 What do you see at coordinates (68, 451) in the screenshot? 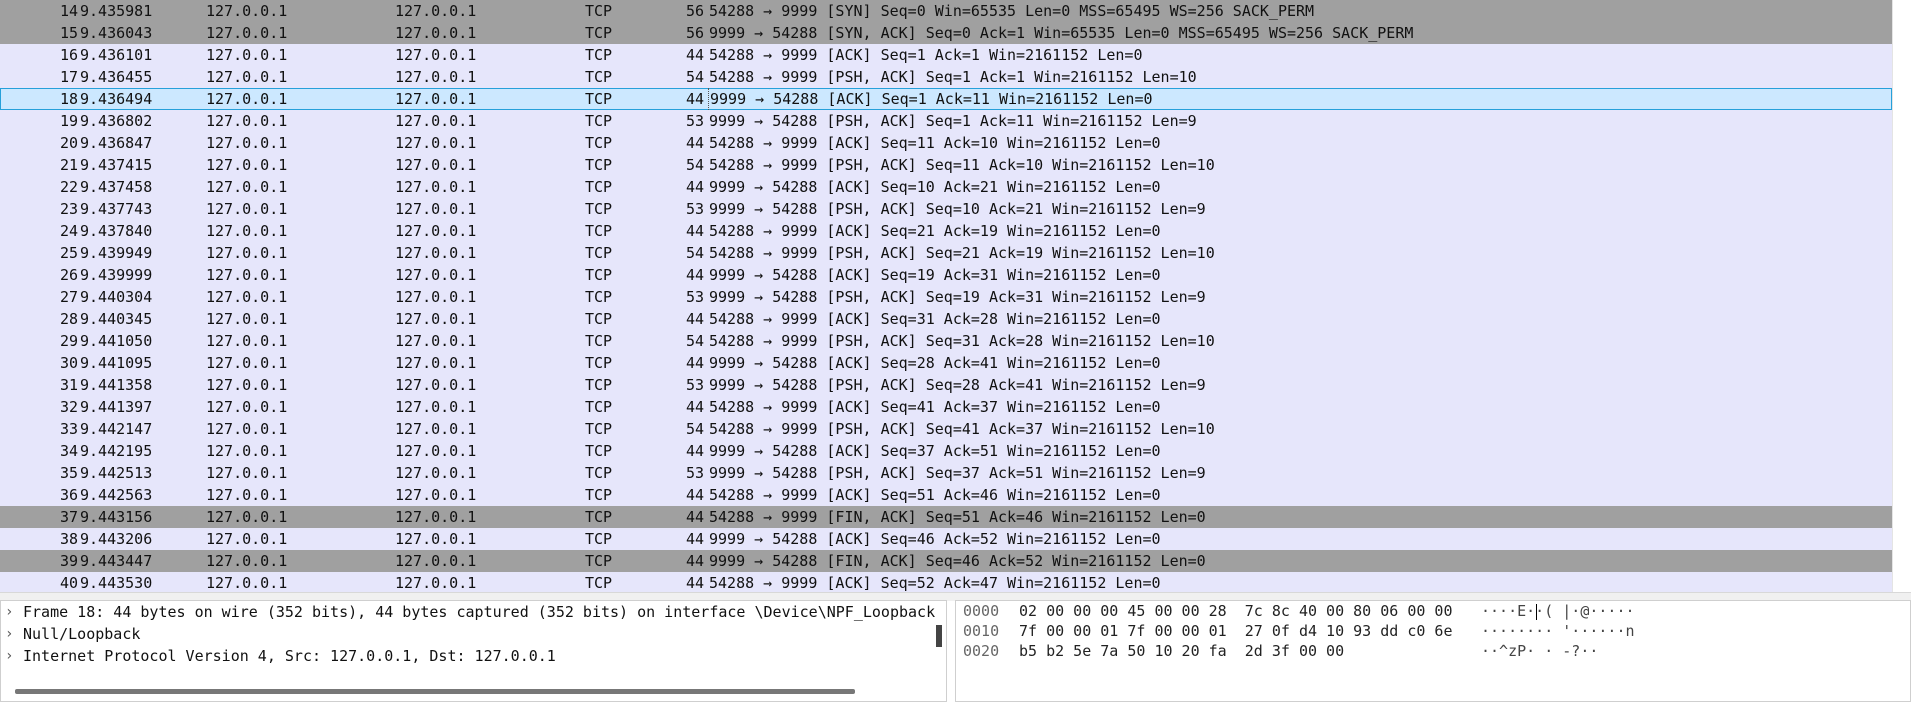
I see `packet-number: 34` at bounding box center [68, 451].